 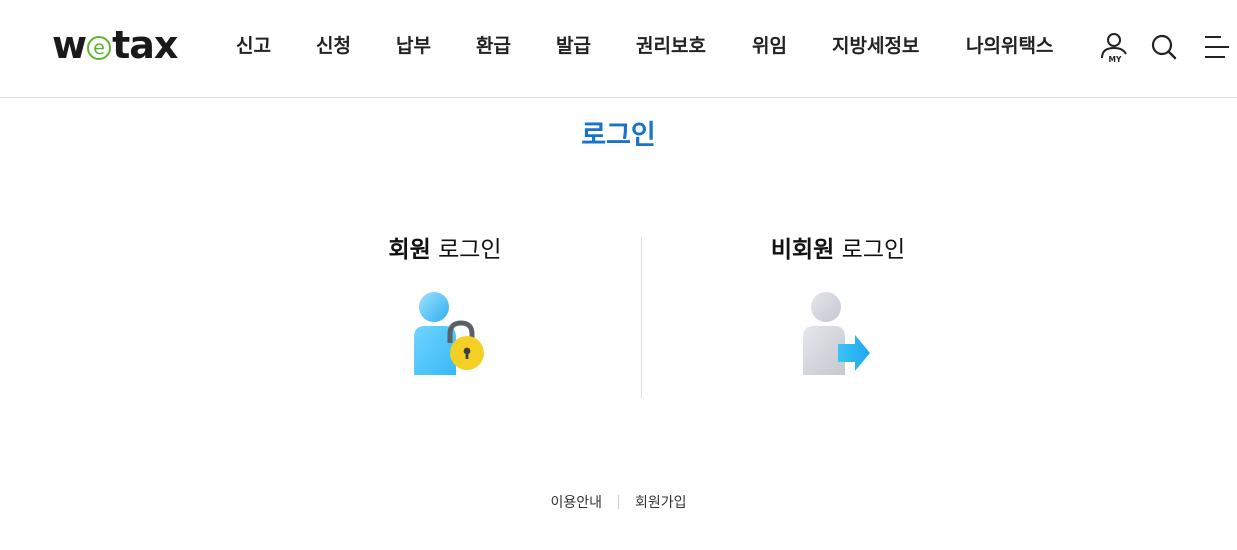 I want to click on nav-item-local-tax-info: 지방세정보, so click(x=875, y=46).